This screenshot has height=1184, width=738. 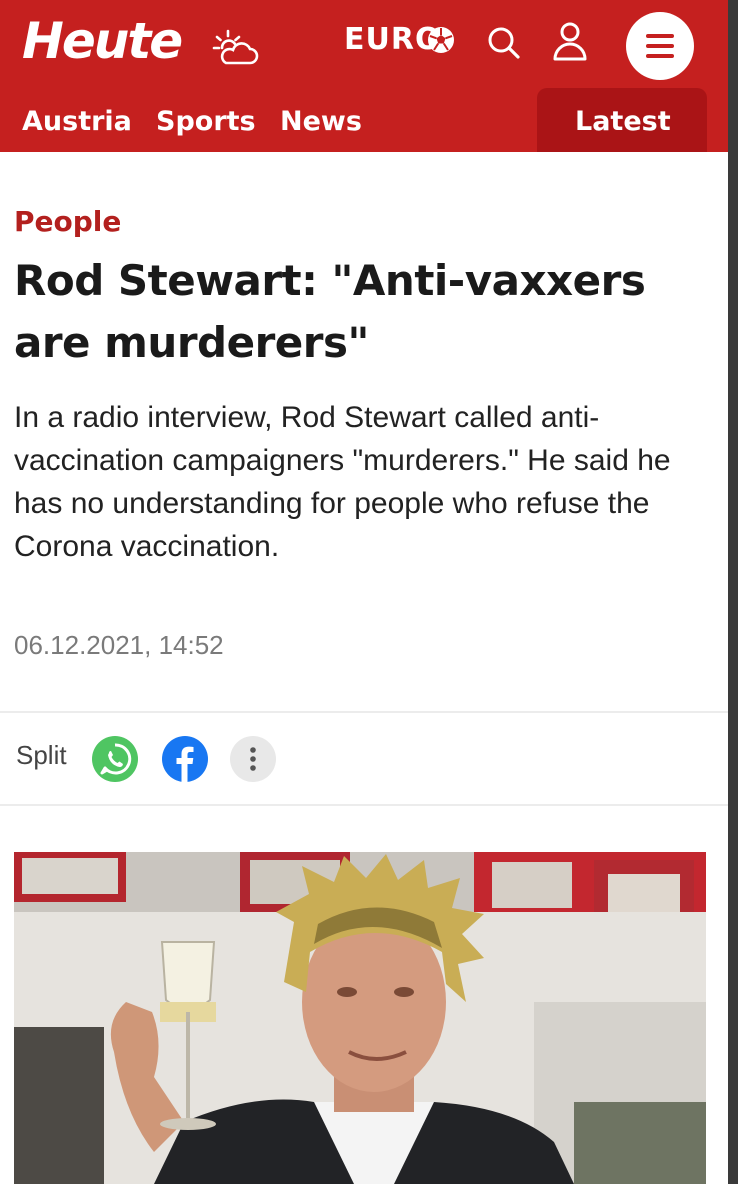 What do you see at coordinates (253, 759) in the screenshot?
I see `more-options-icon` at bounding box center [253, 759].